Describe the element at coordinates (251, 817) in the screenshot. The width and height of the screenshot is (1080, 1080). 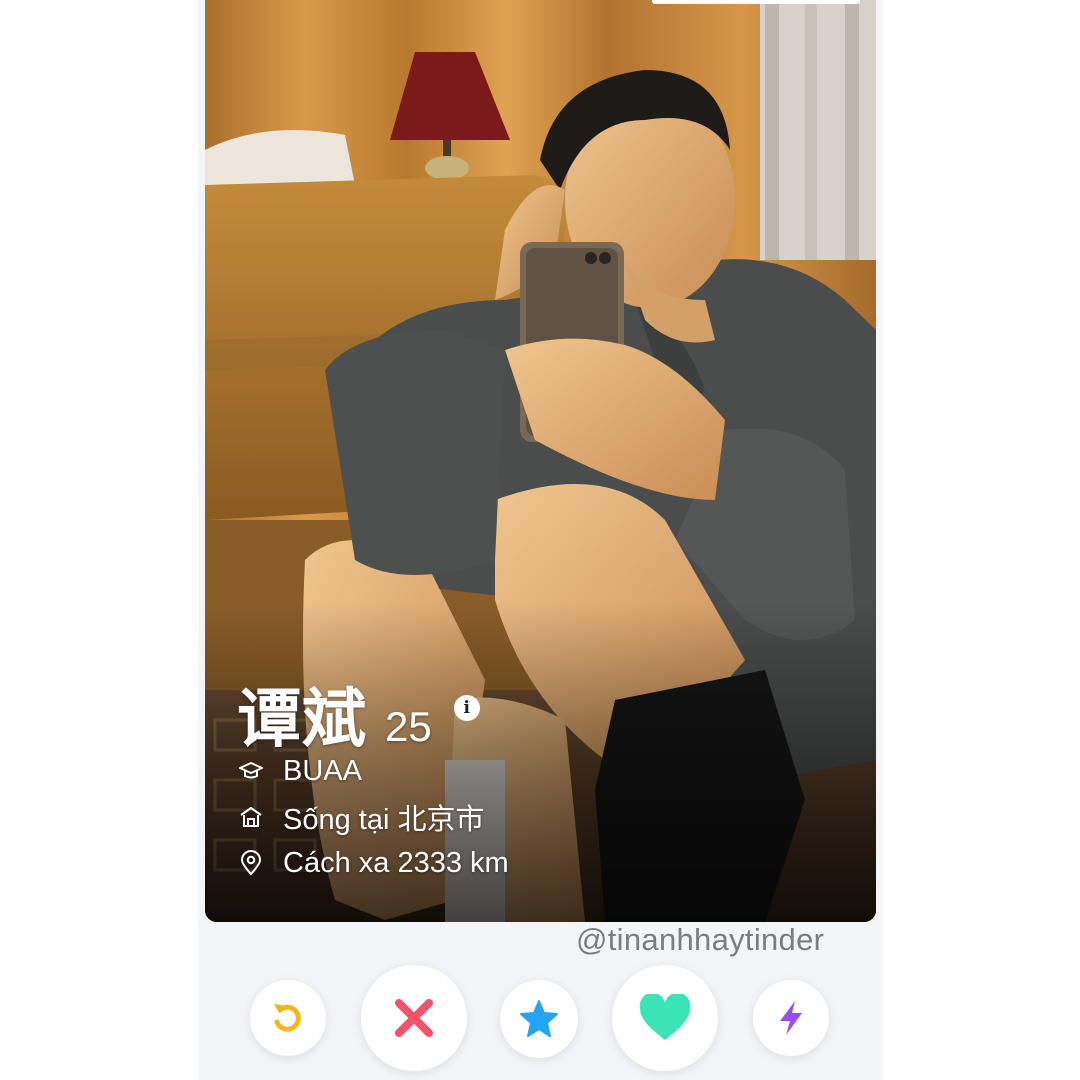
I see `home-icon` at that location.